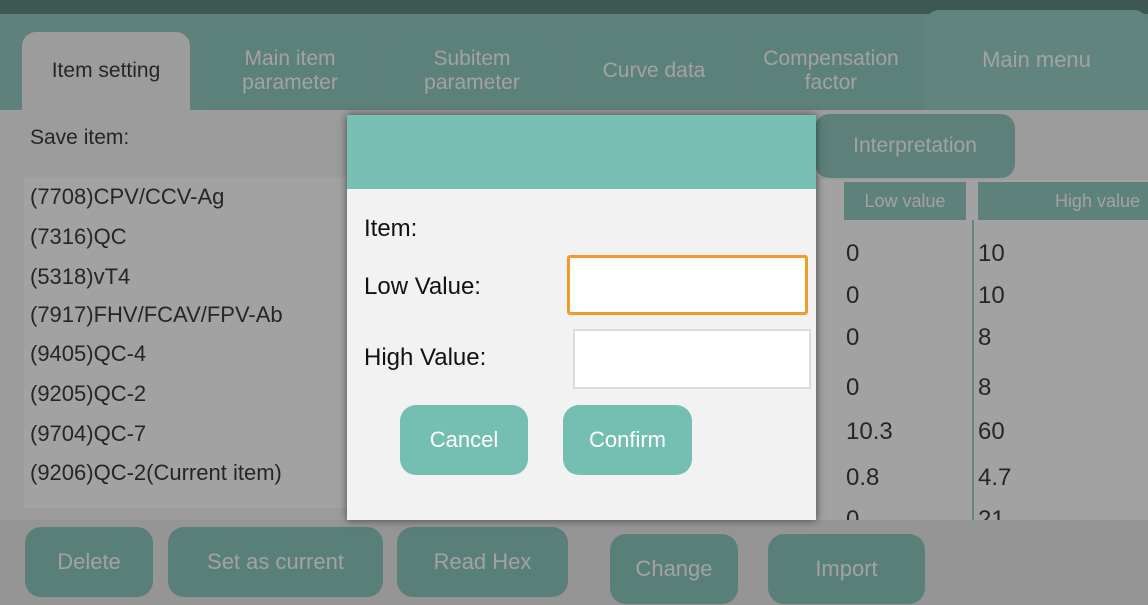 Image resolution: width=1148 pixels, height=605 pixels. Describe the element at coordinates (687, 285) in the screenshot. I see `low-value-field` at that location.